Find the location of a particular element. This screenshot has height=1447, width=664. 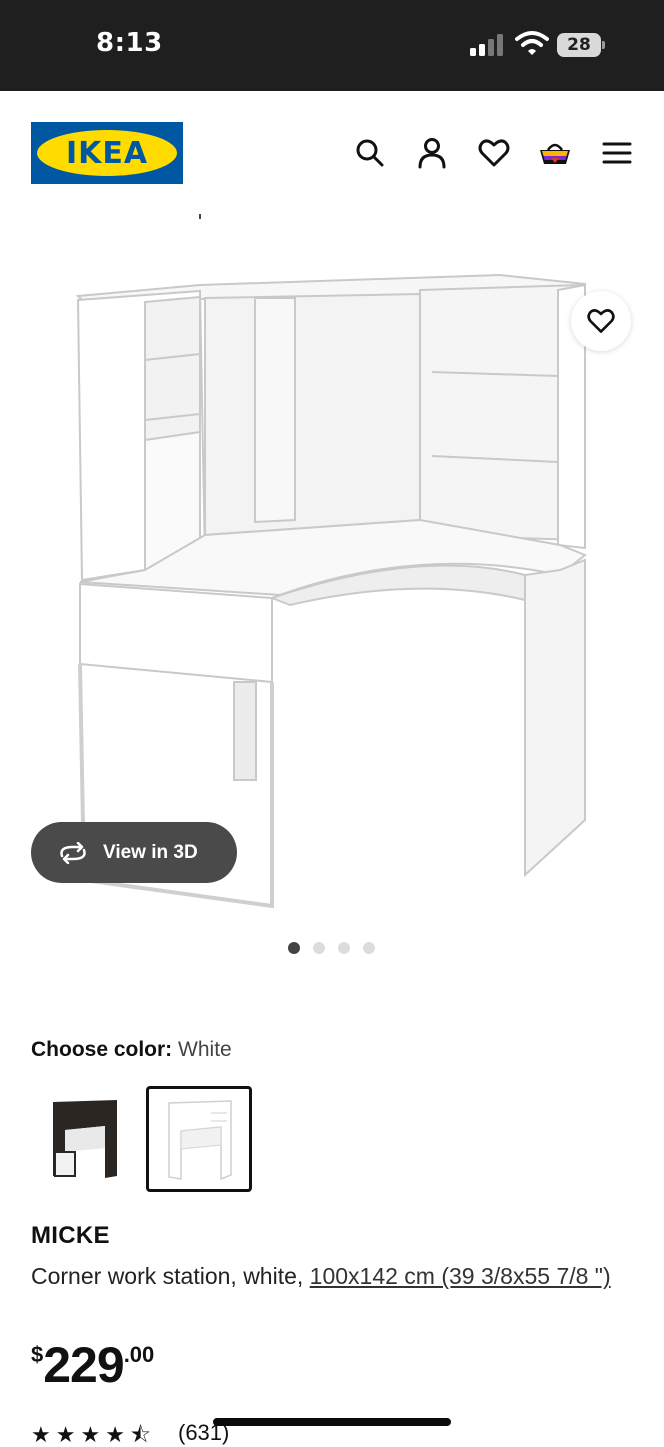

battery-tip is located at coordinates (603, 45).